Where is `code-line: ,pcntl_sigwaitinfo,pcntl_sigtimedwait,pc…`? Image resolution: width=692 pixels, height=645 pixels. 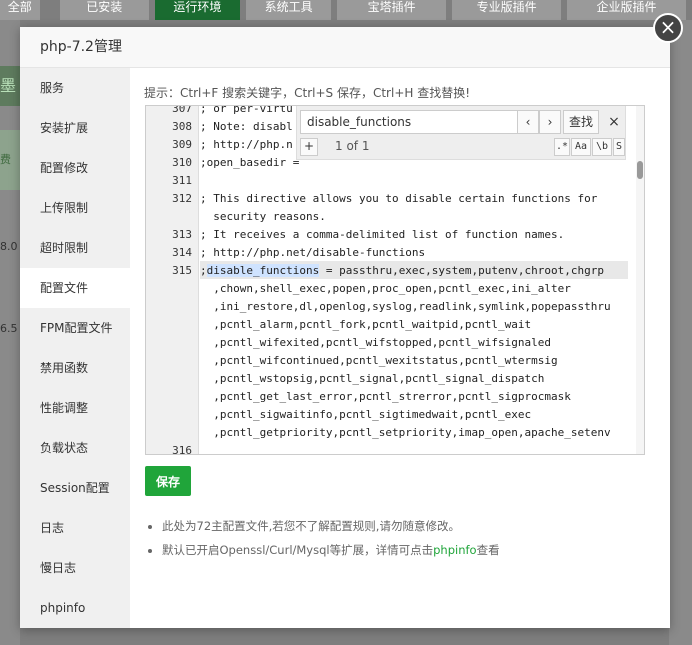 code-line: ,pcntl_sigwaitinfo,pcntl_sigtimedwait,pc… is located at coordinates (366, 414).